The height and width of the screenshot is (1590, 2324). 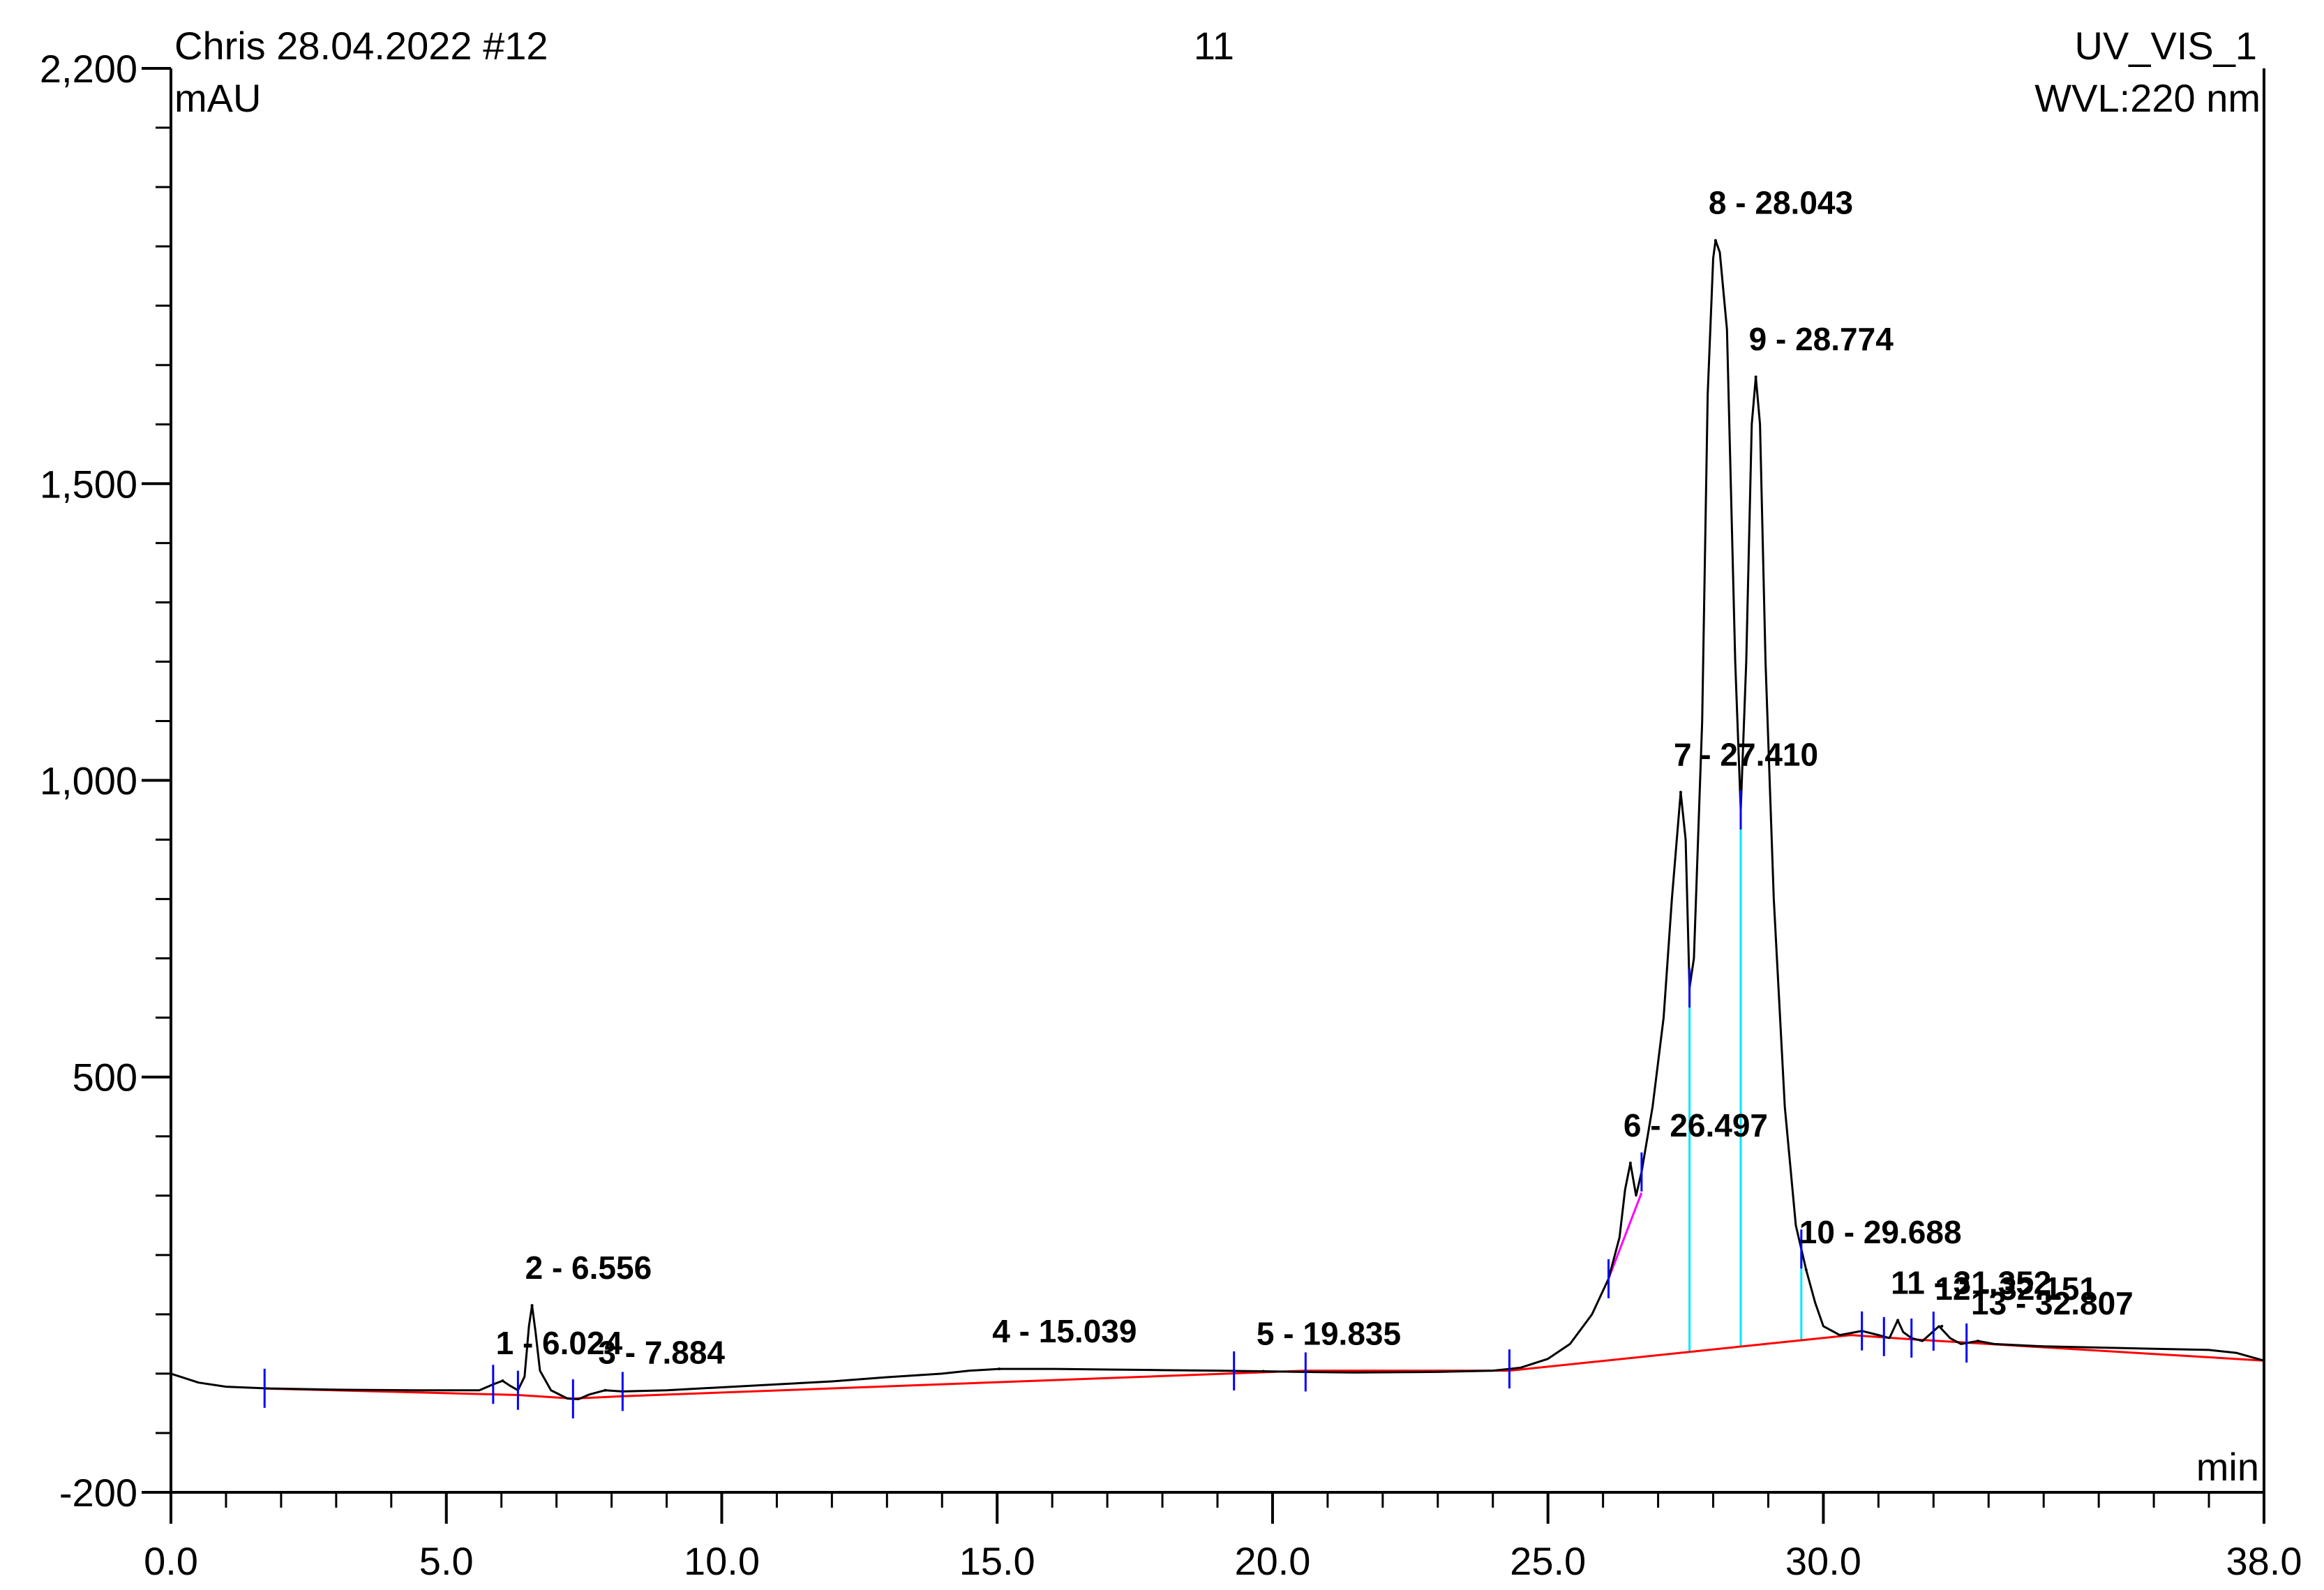 I want to click on y-tick-label: -200, so click(x=98, y=1493).